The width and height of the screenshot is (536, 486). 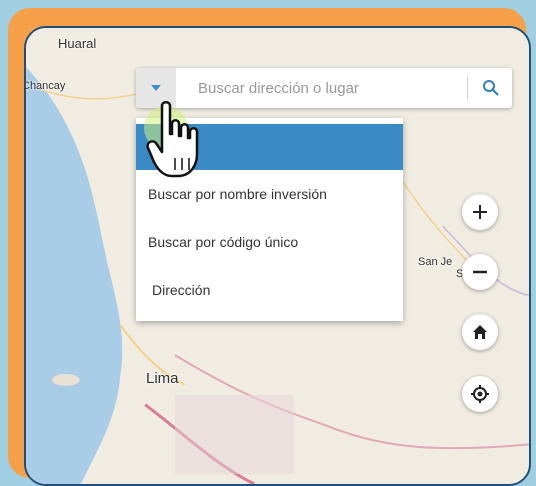 I want to click on search-input, so click(x=321, y=88).